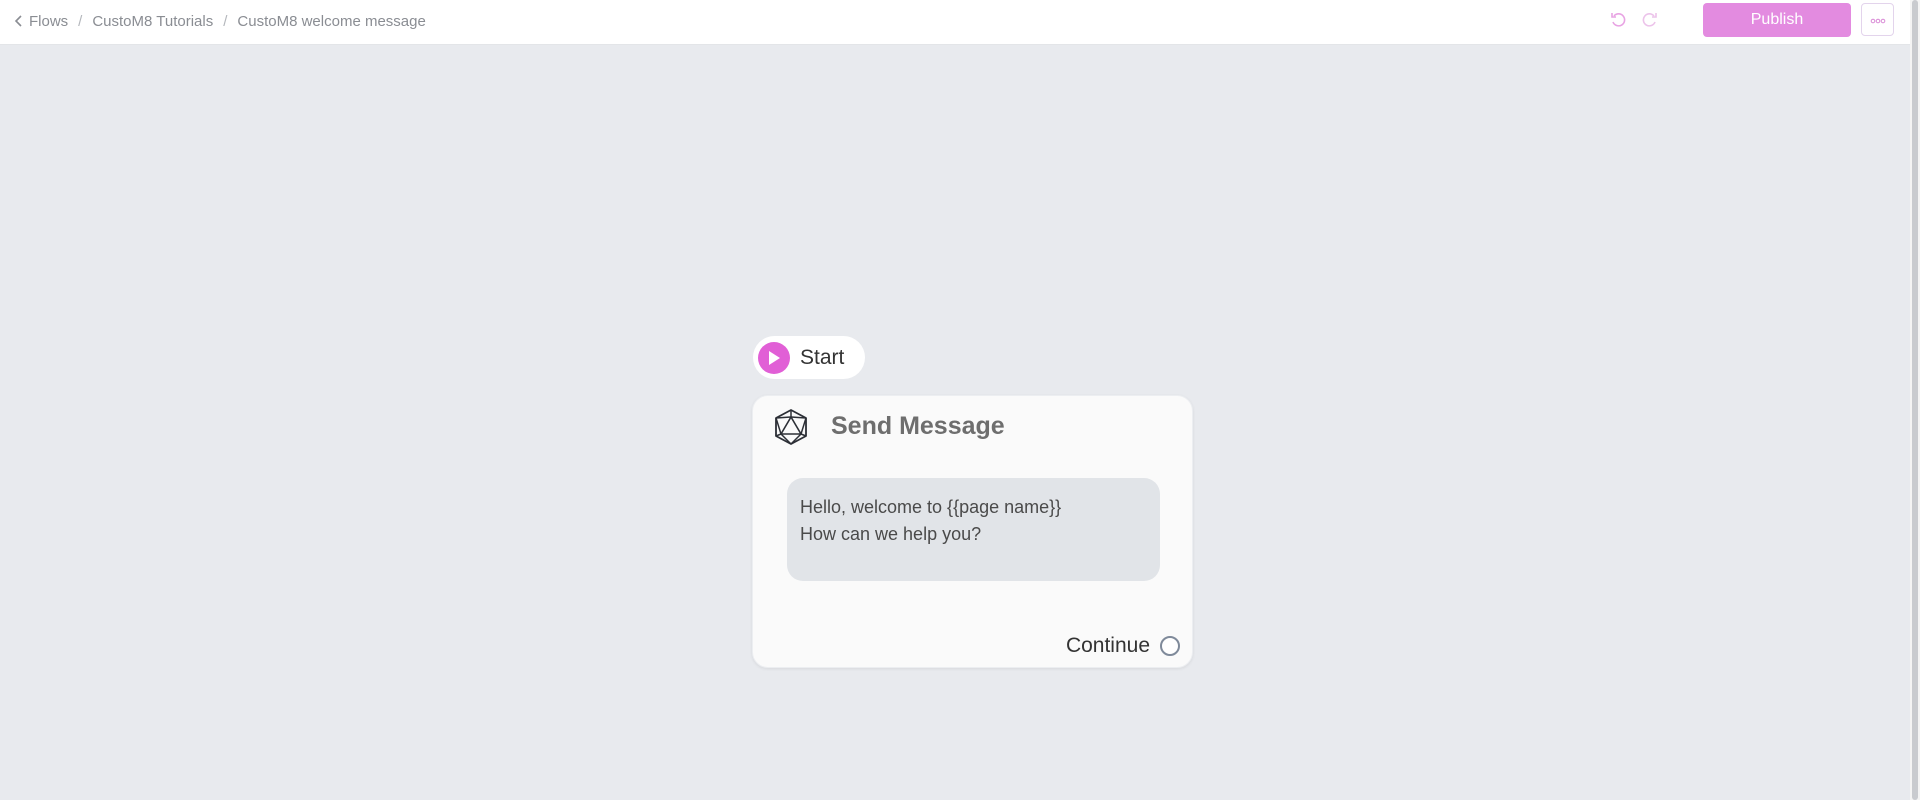 Image resolution: width=1920 pixels, height=800 pixels. I want to click on breadcrumb-current-flow: CustoM8 welcome message, so click(331, 21).